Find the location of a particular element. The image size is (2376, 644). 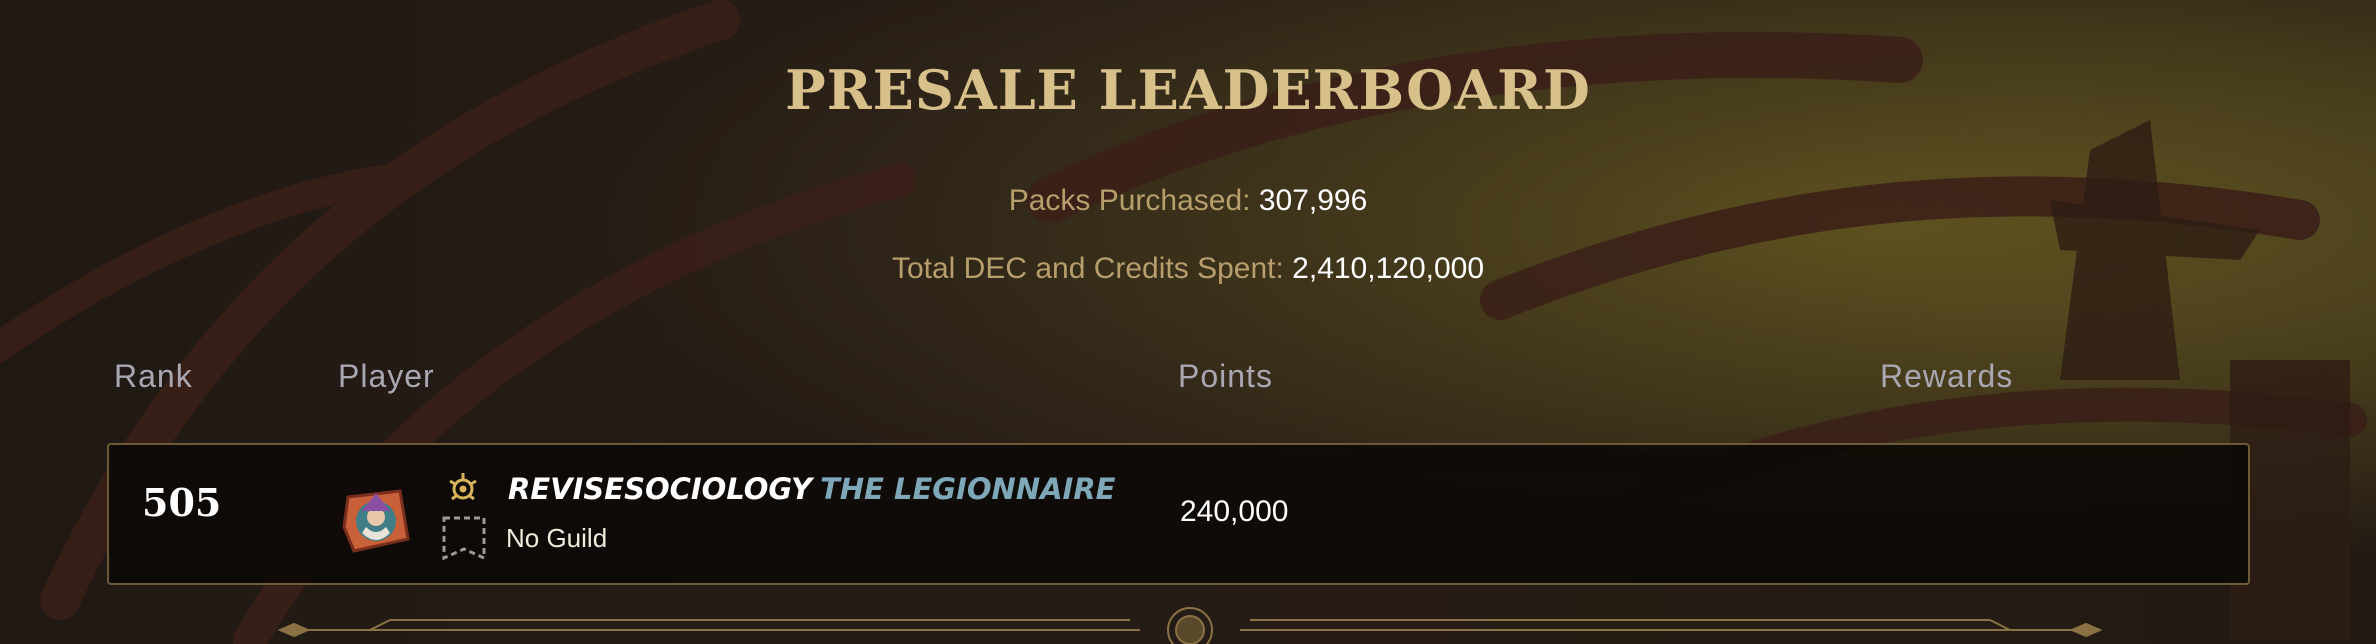

page-title: PRESALE LEADERBOARD is located at coordinates (1188, 90).